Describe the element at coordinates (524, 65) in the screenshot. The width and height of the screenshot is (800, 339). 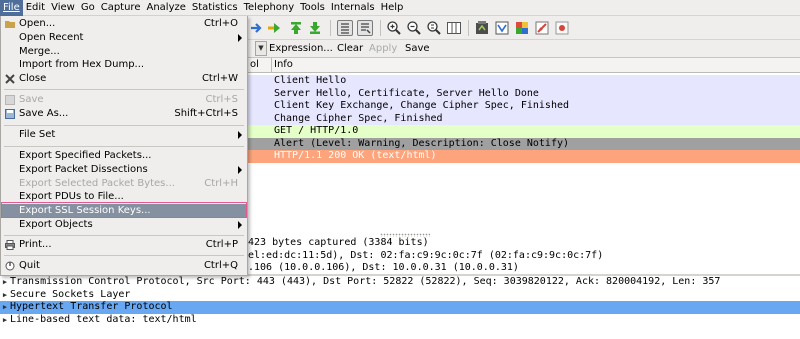
I see `packet-list-header: ol Info` at that location.